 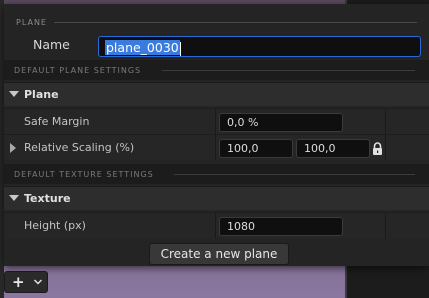 What do you see at coordinates (281, 226) in the screenshot?
I see `height-input: 1080` at bounding box center [281, 226].